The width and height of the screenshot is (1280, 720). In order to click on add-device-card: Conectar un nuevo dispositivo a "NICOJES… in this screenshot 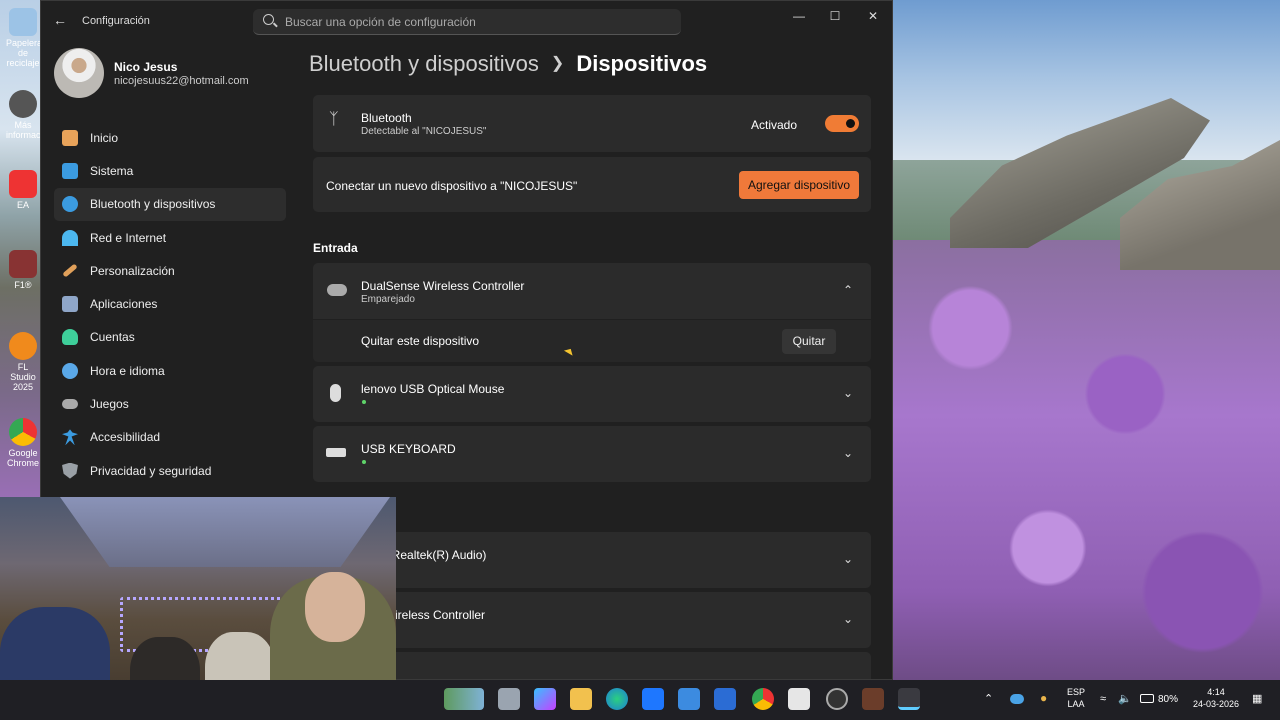, I will do `click(592, 184)`.